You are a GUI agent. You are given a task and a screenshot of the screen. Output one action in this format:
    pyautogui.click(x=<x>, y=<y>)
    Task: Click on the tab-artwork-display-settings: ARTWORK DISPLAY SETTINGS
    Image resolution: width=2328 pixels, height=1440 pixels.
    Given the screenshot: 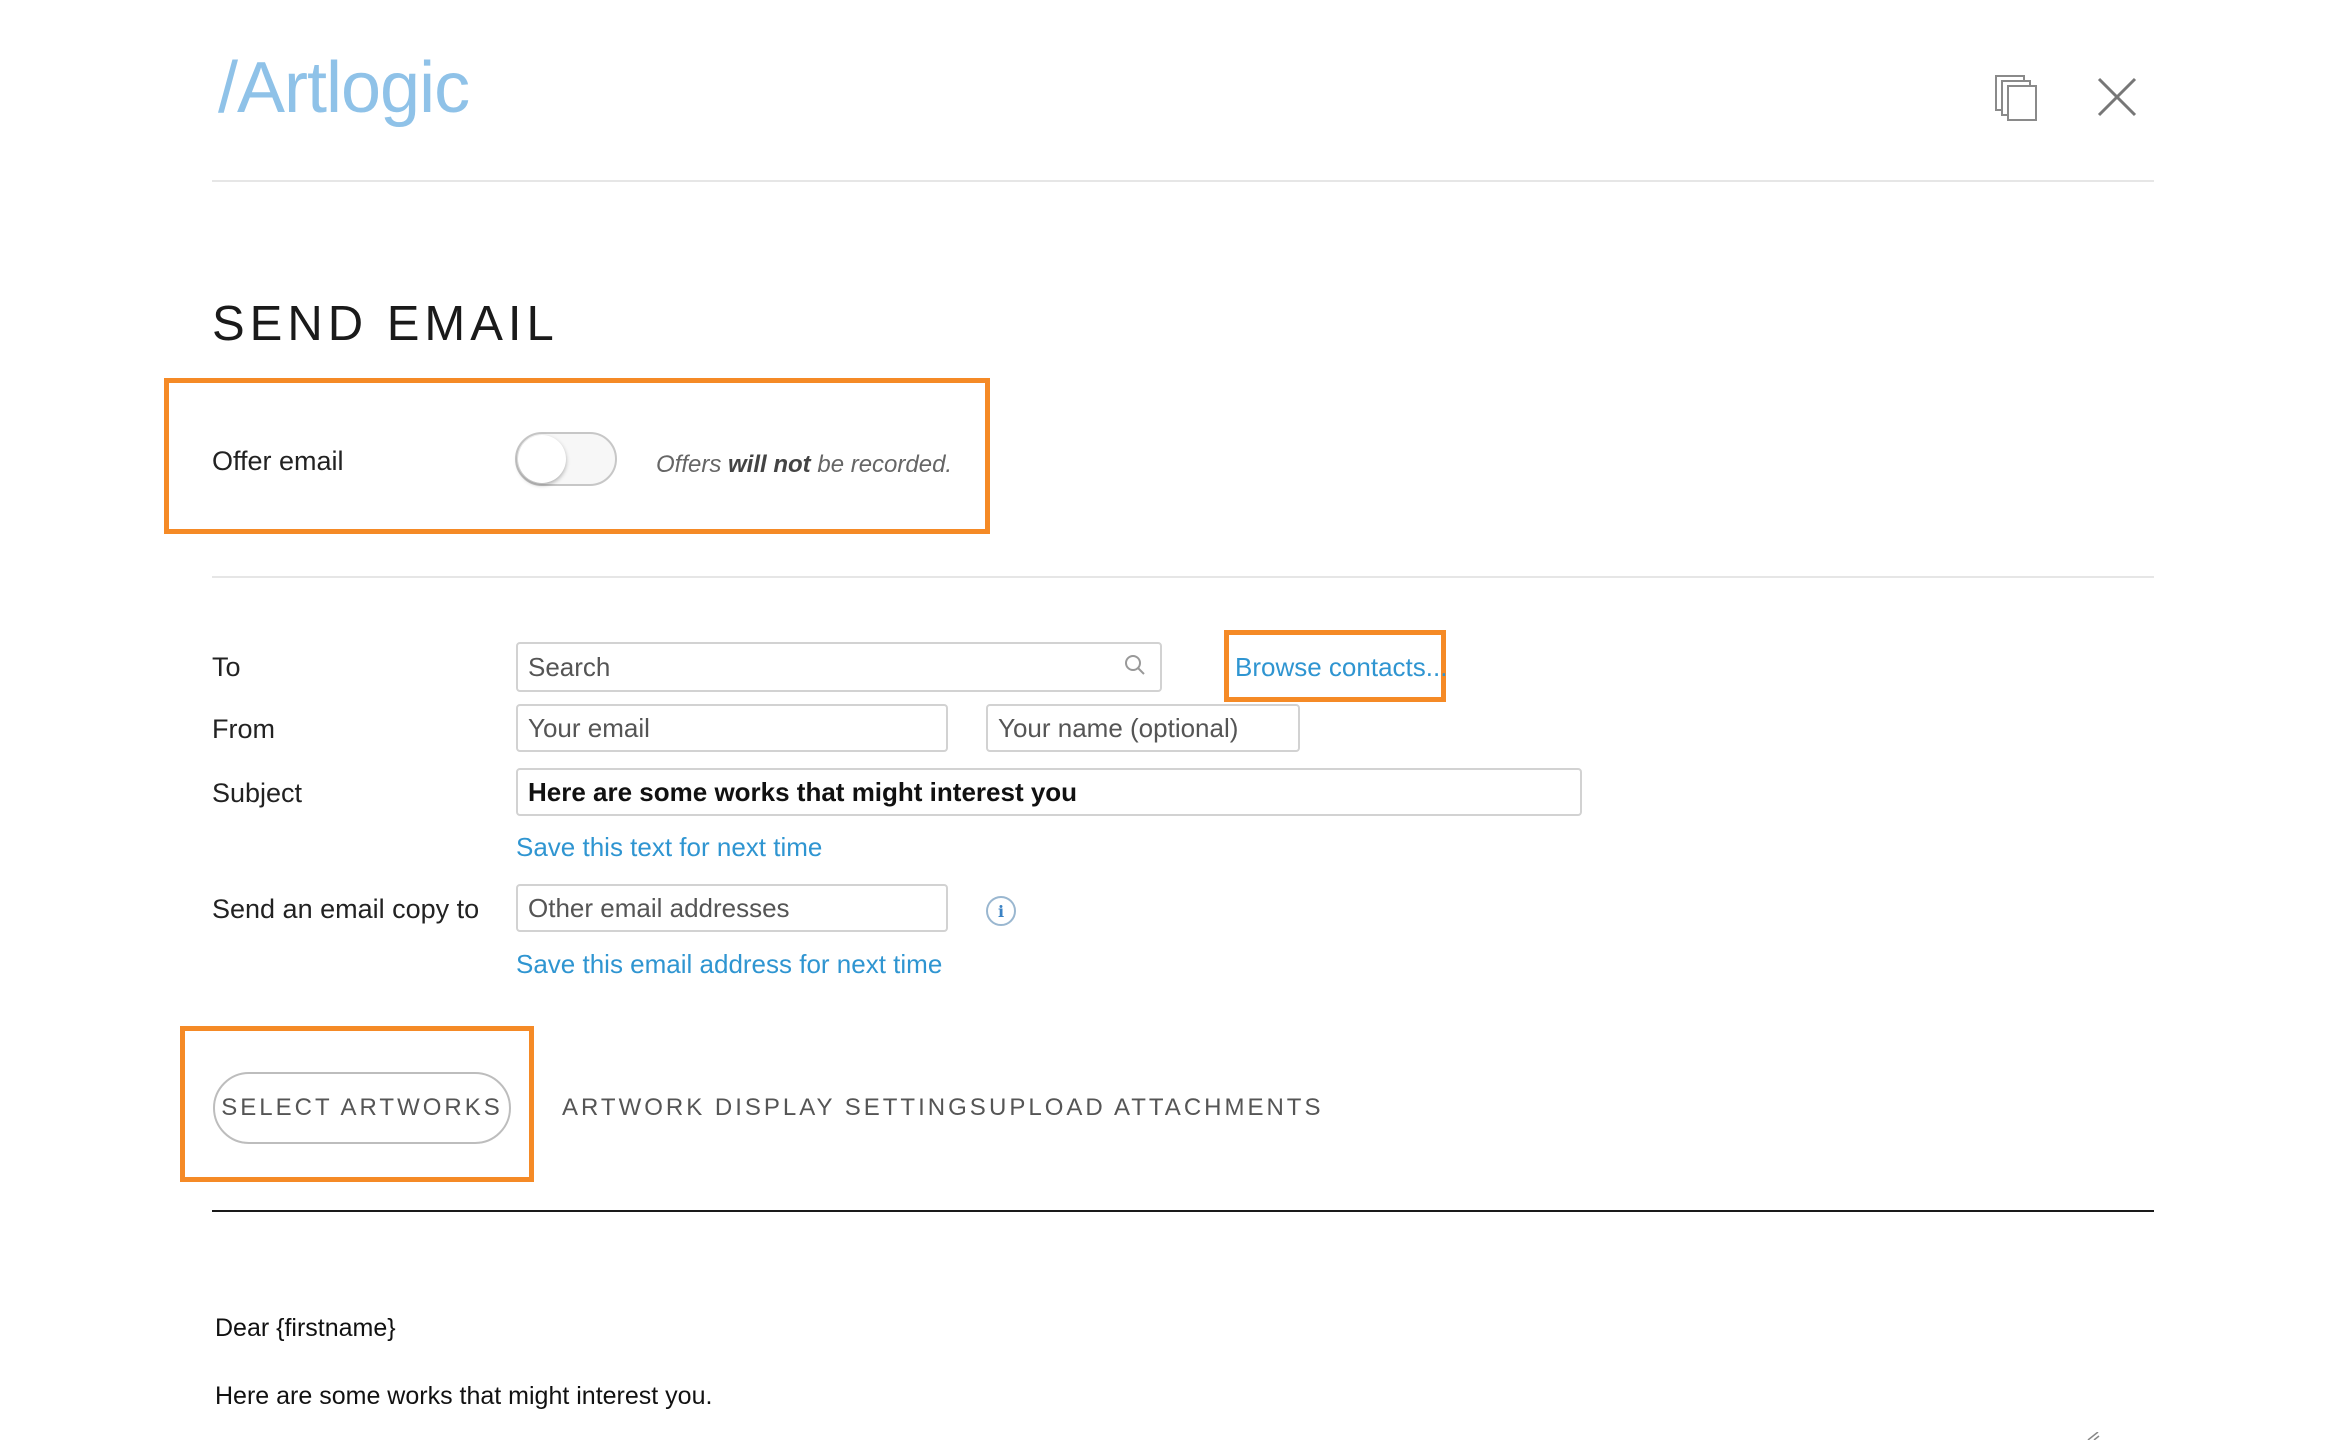 What is the action you would take?
    pyautogui.click(x=775, y=1108)
    